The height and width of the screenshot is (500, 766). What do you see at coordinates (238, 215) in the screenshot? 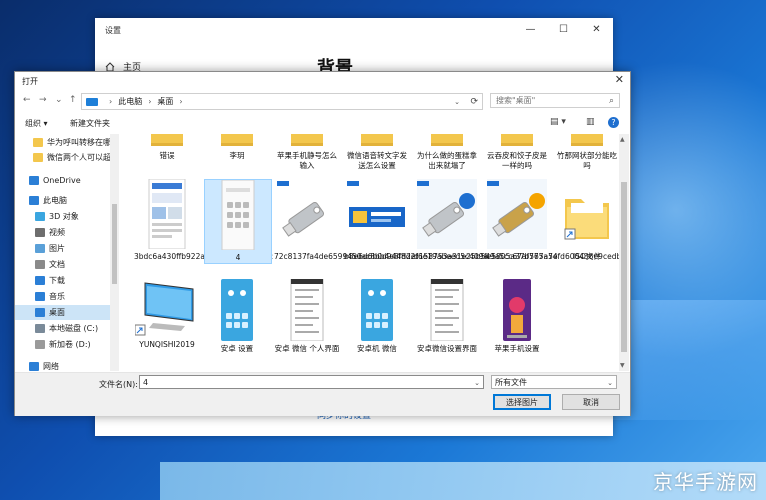
I see `screenshot-thumbnail` at bounding box center [238, 215].